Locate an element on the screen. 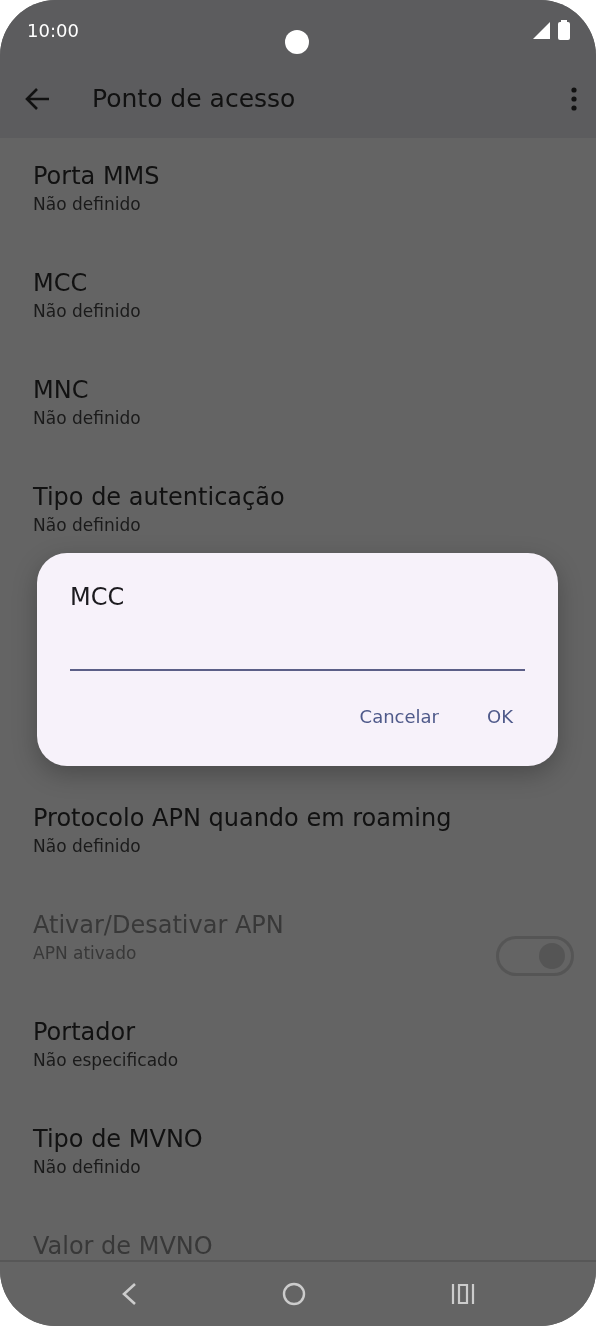 This screenshot has height=1326, width=596. recents-icon is located at coordinates (463, 1294).